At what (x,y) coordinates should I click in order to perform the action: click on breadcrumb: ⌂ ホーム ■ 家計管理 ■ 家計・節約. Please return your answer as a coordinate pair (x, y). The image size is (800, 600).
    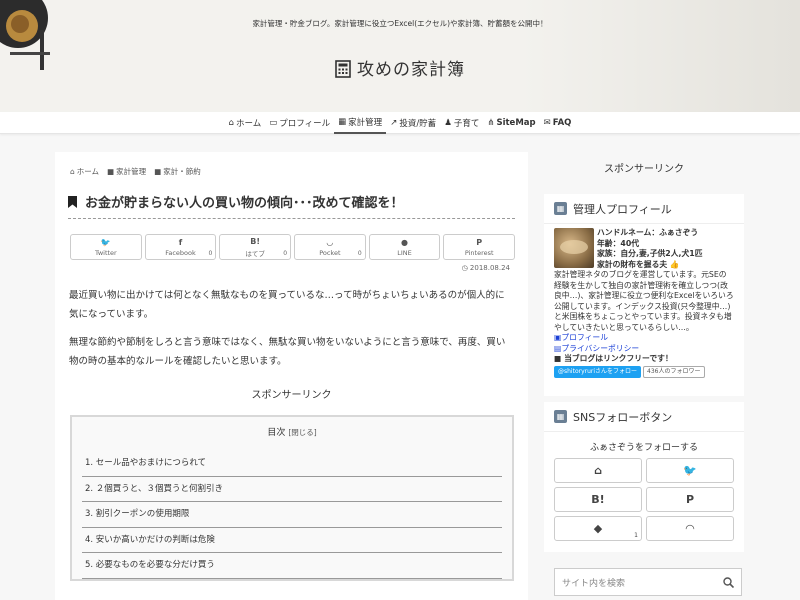
    Looking at the image, I should click on (135, 171).